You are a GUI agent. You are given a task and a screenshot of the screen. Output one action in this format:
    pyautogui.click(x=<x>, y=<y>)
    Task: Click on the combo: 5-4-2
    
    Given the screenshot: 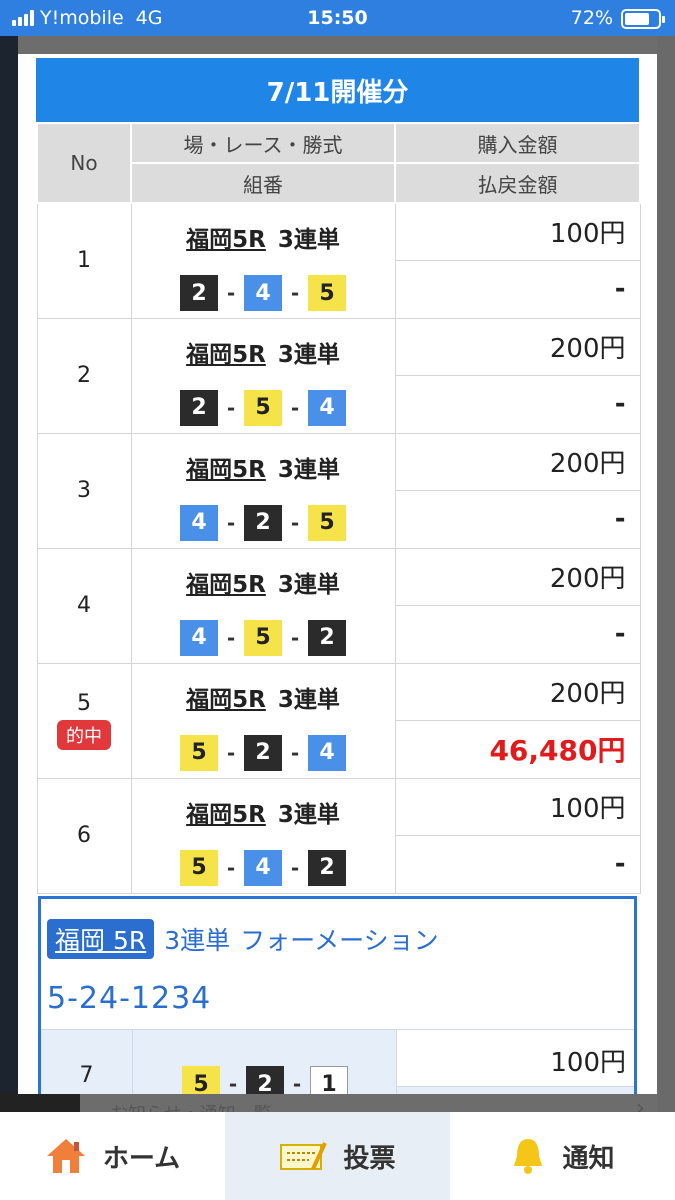 What is the action you would take?
    pyautogui.click(x=263, y=867)
    